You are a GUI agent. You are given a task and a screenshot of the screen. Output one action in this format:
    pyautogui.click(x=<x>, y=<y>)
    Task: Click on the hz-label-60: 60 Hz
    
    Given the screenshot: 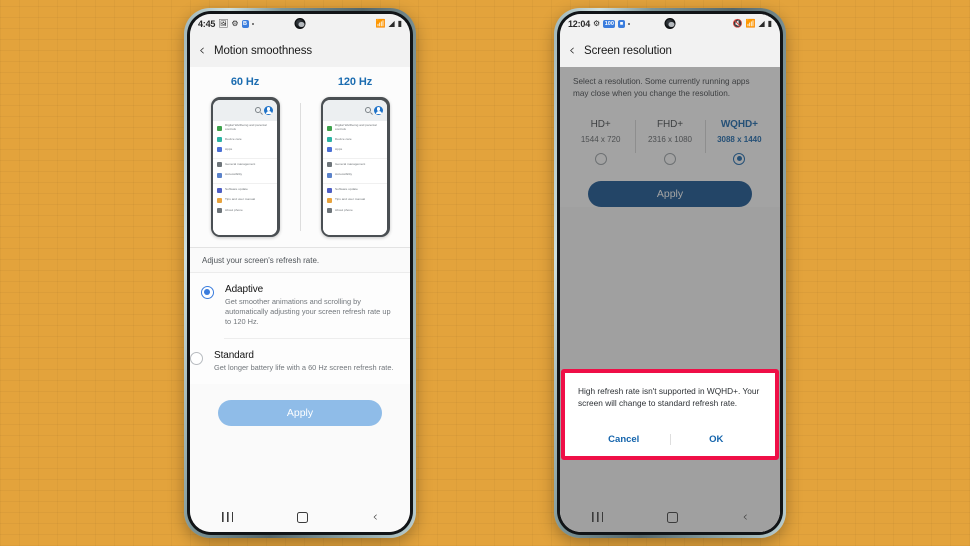 What is the action you would take?
    pyautogui.click(x=245, y=82)
    